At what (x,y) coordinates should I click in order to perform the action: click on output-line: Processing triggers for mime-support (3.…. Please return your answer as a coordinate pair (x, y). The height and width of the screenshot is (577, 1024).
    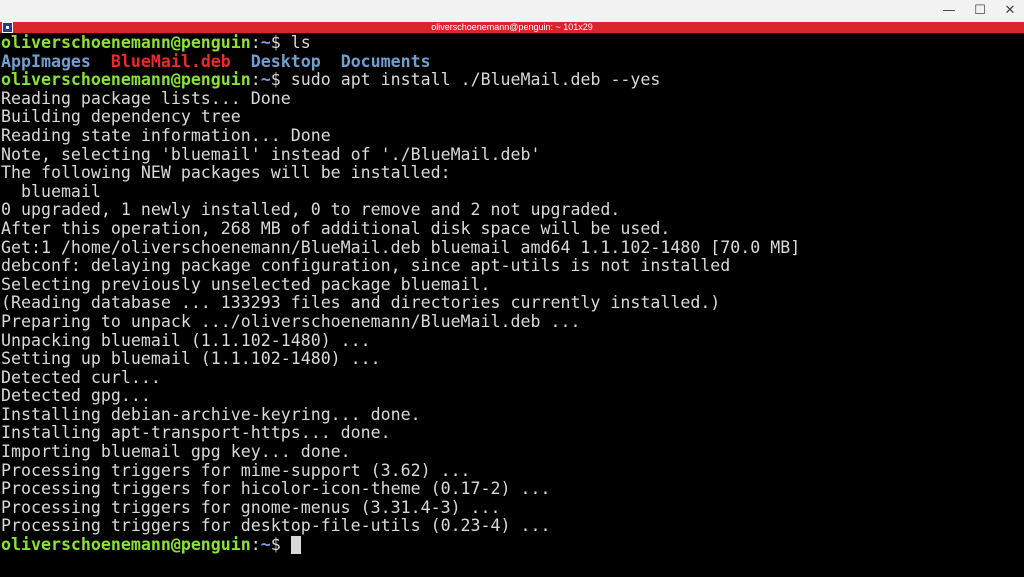
    Looking at the image, I should click on (236, 470).